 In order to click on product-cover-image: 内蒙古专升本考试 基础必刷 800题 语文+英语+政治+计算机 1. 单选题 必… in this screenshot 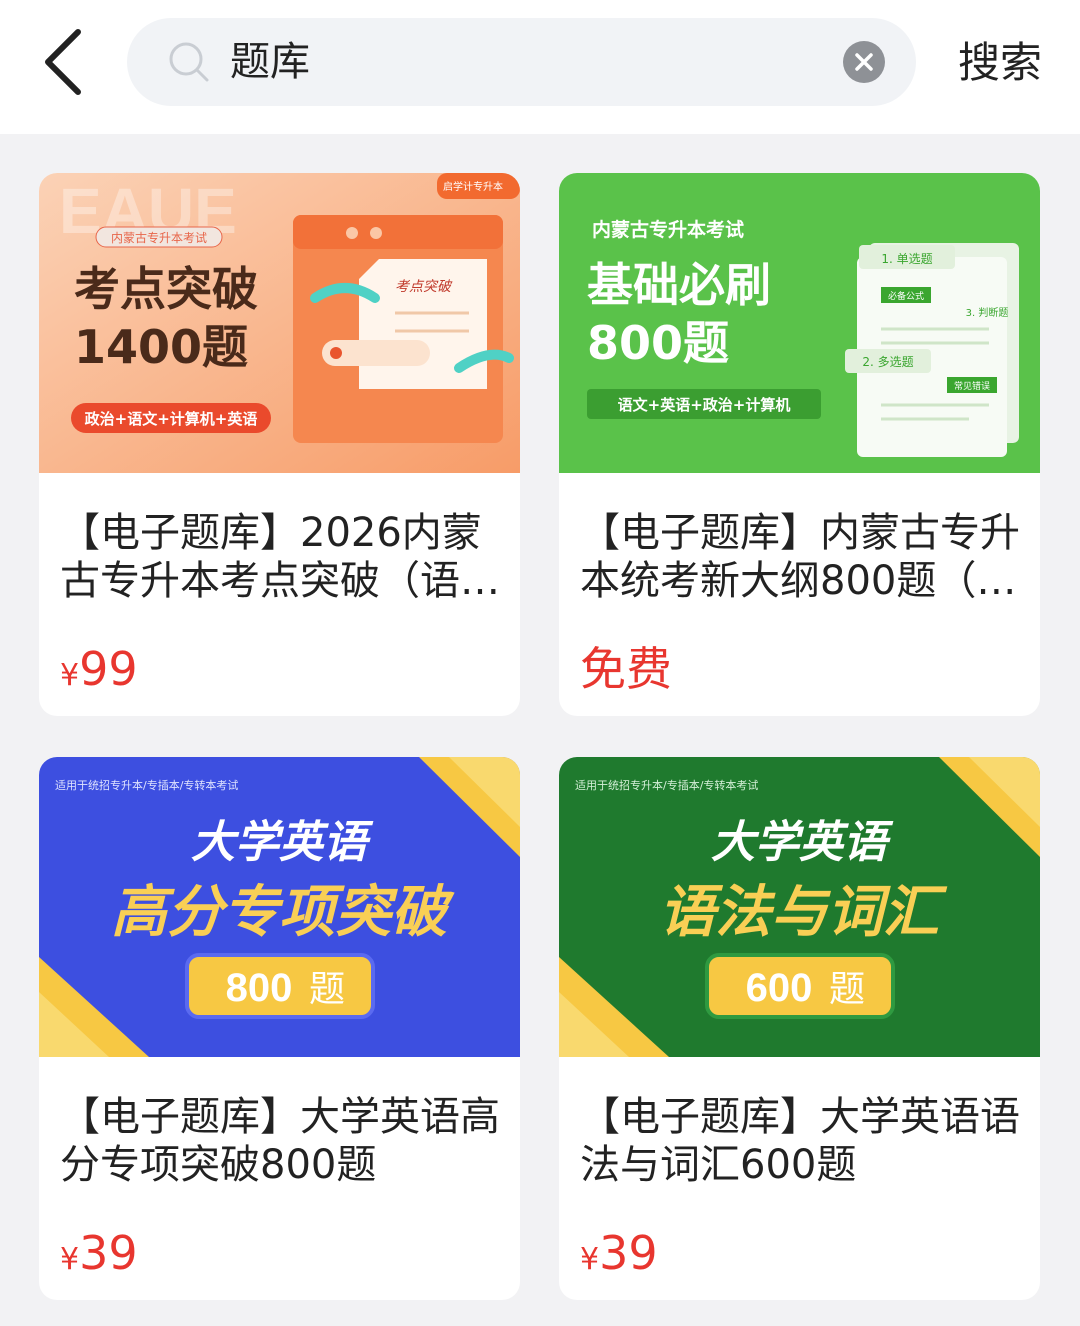, I will do `click(799, 323)`.